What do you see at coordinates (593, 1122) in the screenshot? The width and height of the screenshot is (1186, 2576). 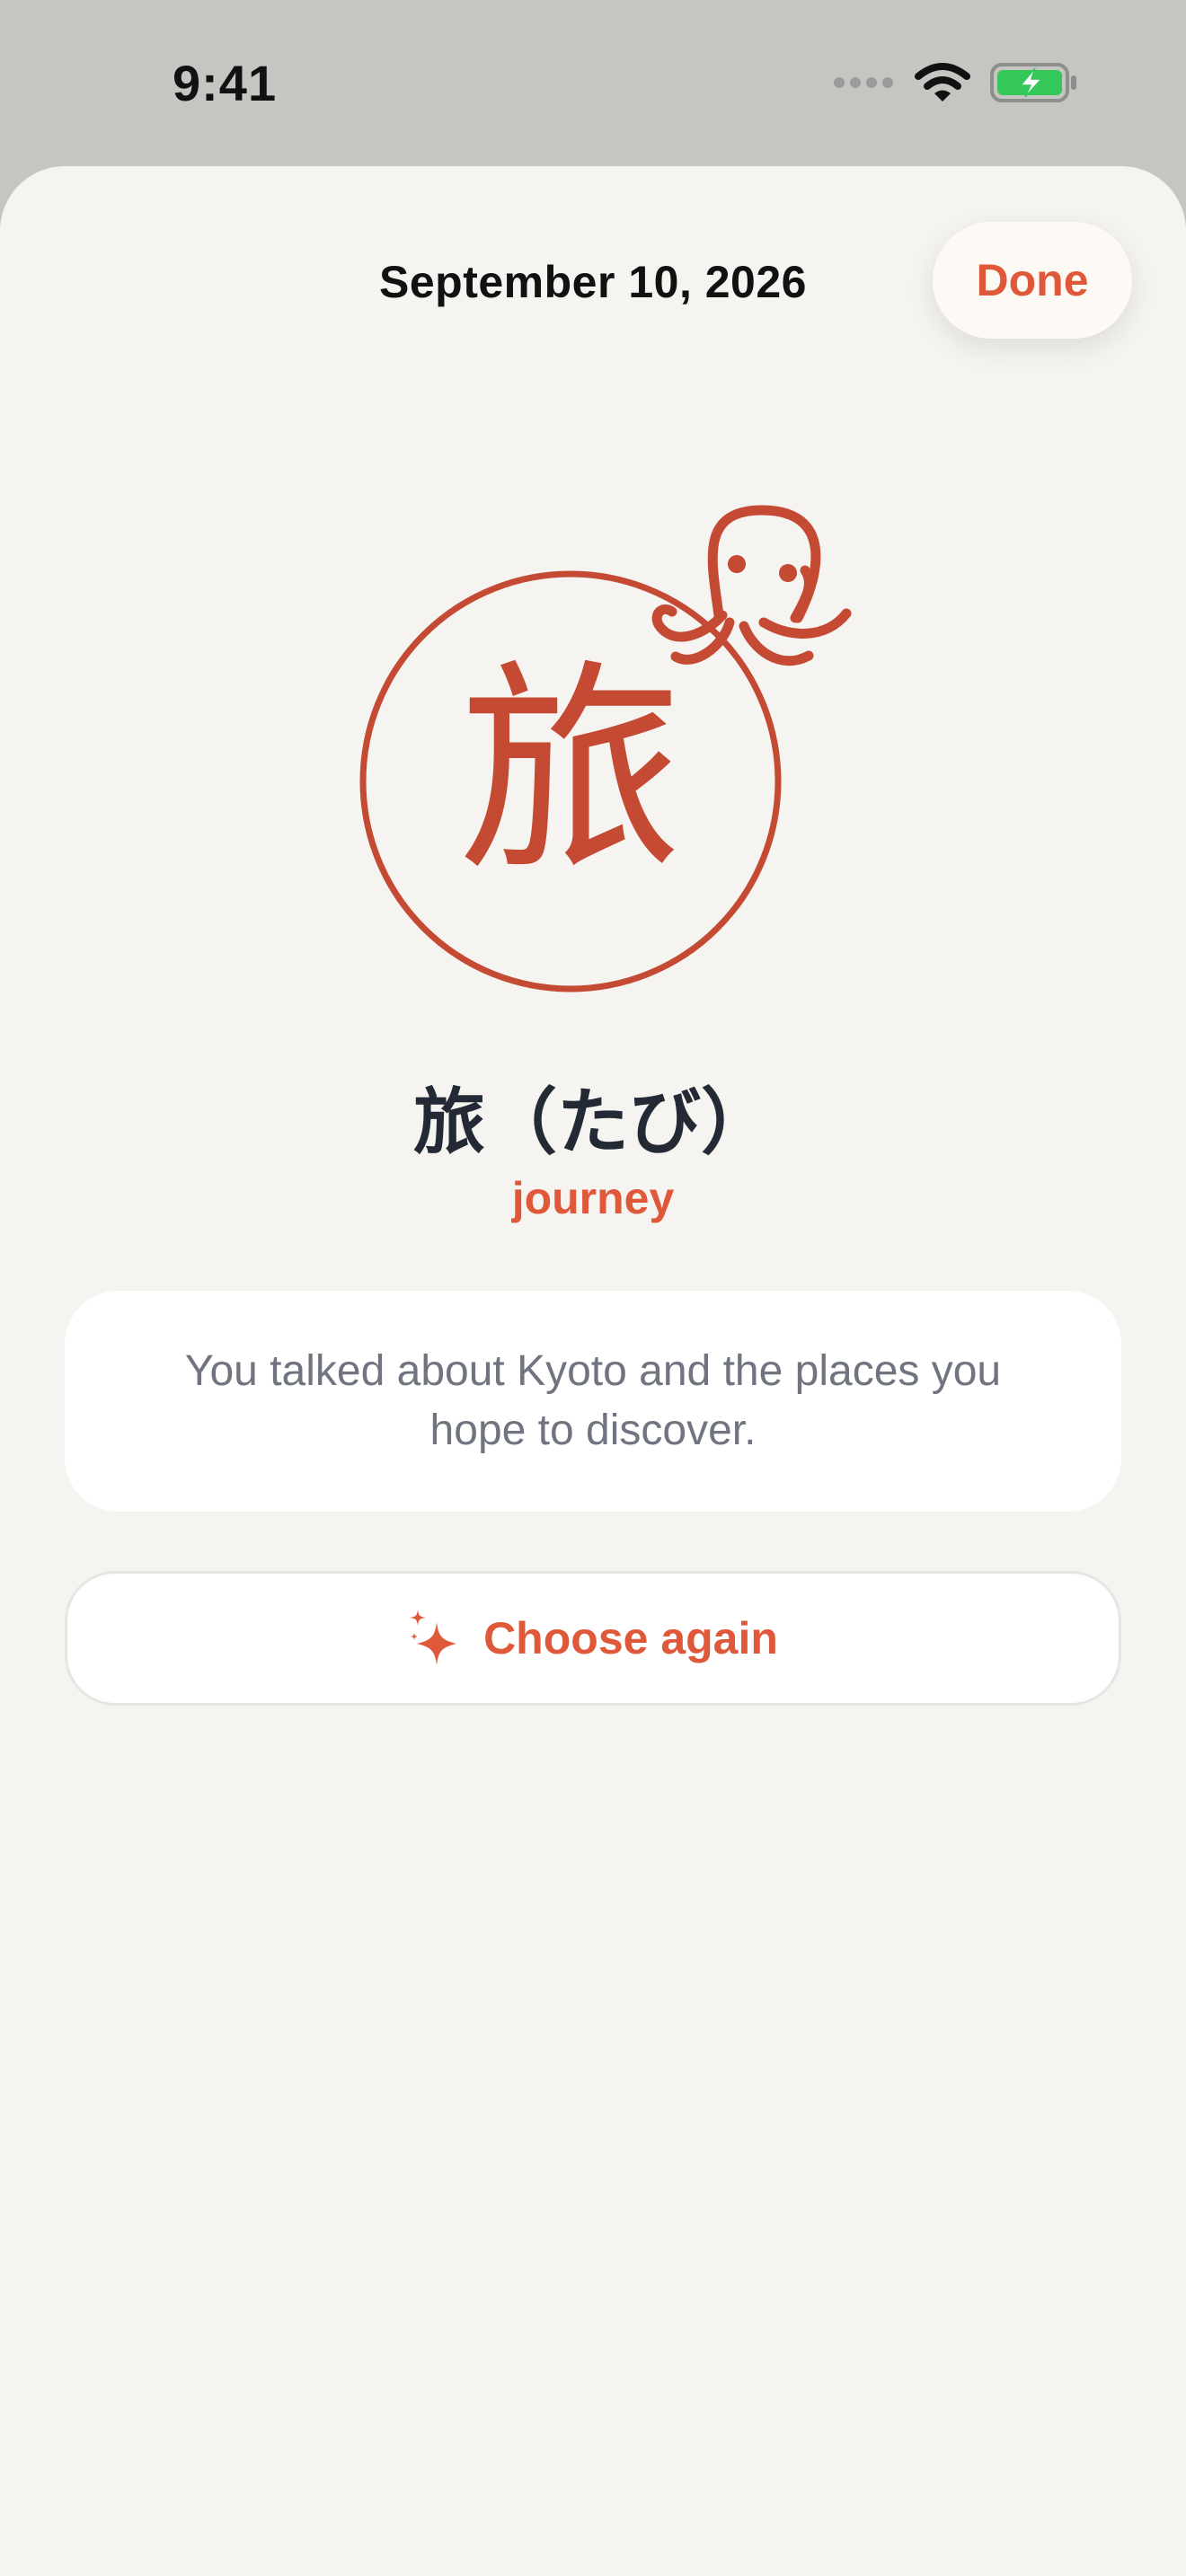 I see `word-title: 旅（たび）` at bounding box center [593, 1122].